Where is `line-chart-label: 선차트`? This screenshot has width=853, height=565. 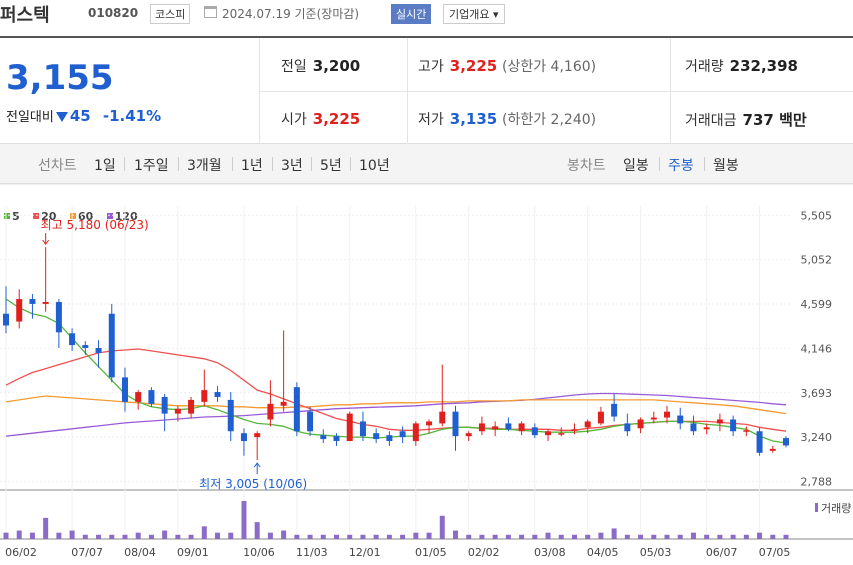
line-chart-label: 선차트 is located at coordinates (57, 166).